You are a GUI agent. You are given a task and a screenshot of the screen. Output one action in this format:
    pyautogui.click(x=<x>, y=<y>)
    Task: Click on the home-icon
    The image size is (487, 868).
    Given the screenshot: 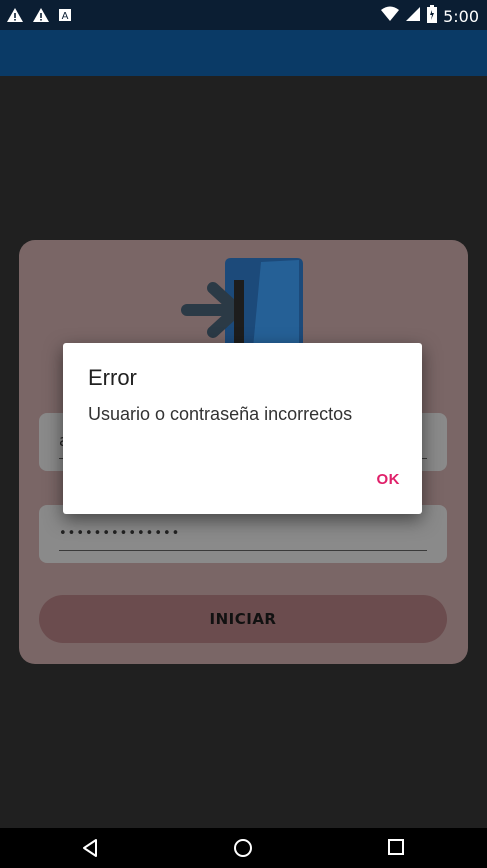 What is the action you would take?
    pyautogui.click(x=243, y=850)
    